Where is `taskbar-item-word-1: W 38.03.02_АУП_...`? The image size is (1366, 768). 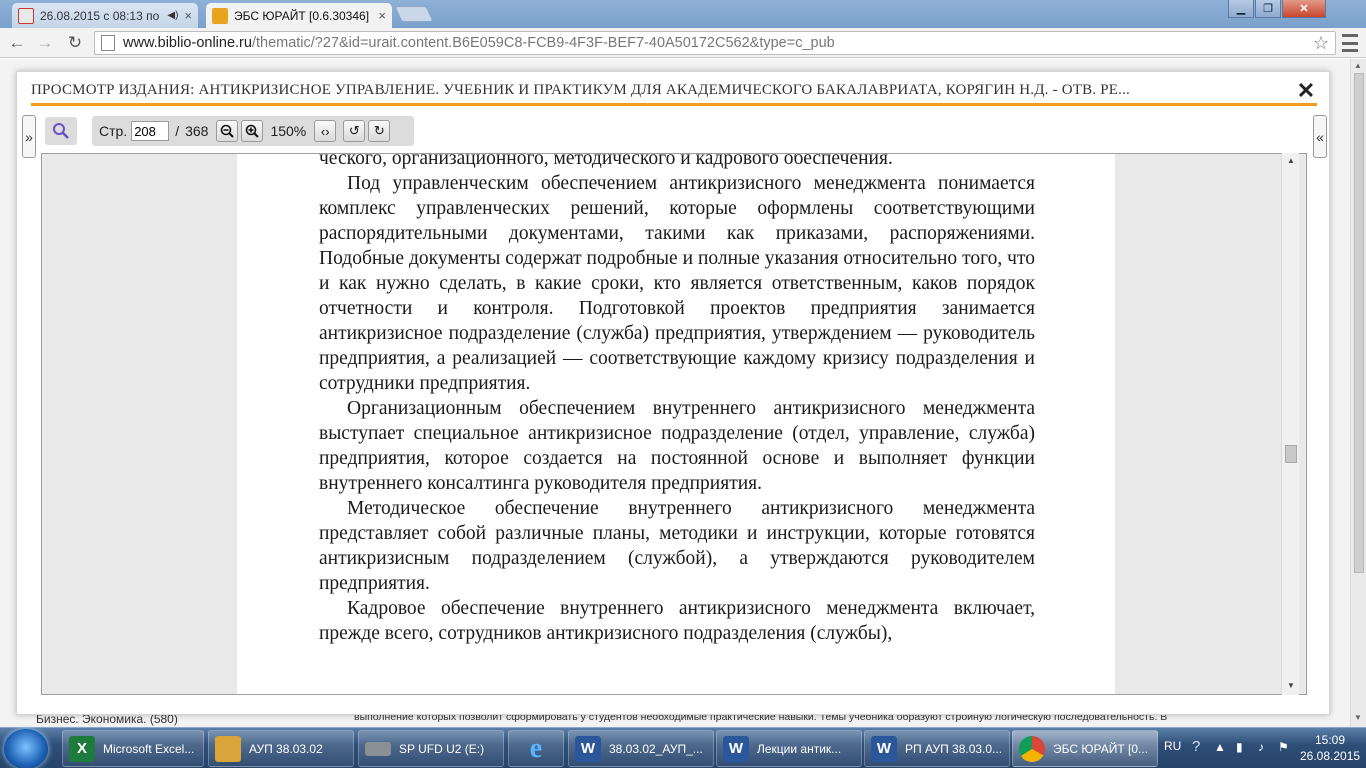 taskbar-item-word-1: W 38.03.02_АУП_... is located at coordinates (641, 748).